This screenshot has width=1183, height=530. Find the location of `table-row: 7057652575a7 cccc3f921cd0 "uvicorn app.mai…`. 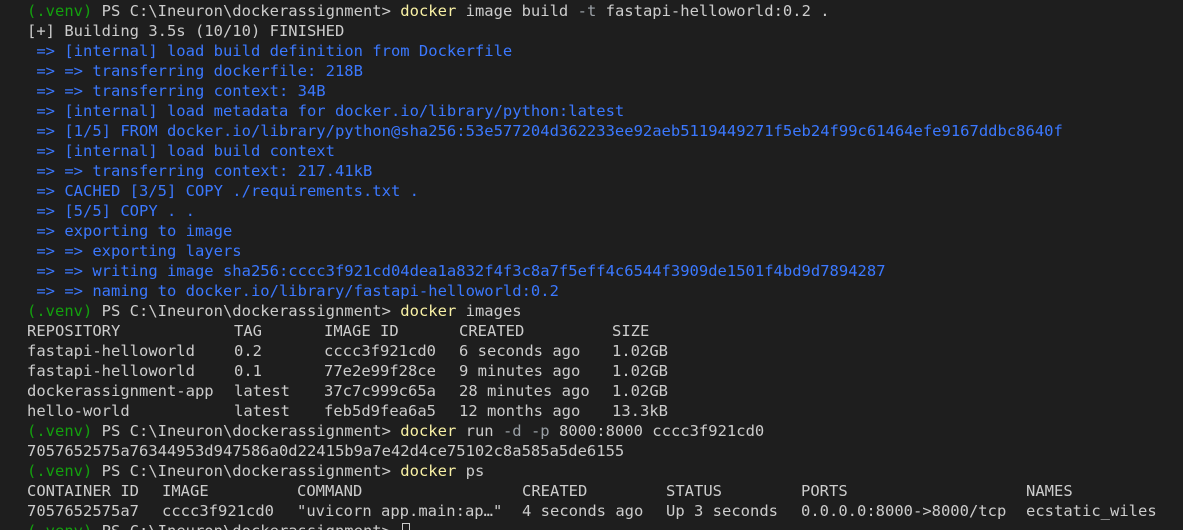

table-row: 7057652575a7 cccc3f921cd0 "uvicorn app.mai… is located at coordinates (605, 511).